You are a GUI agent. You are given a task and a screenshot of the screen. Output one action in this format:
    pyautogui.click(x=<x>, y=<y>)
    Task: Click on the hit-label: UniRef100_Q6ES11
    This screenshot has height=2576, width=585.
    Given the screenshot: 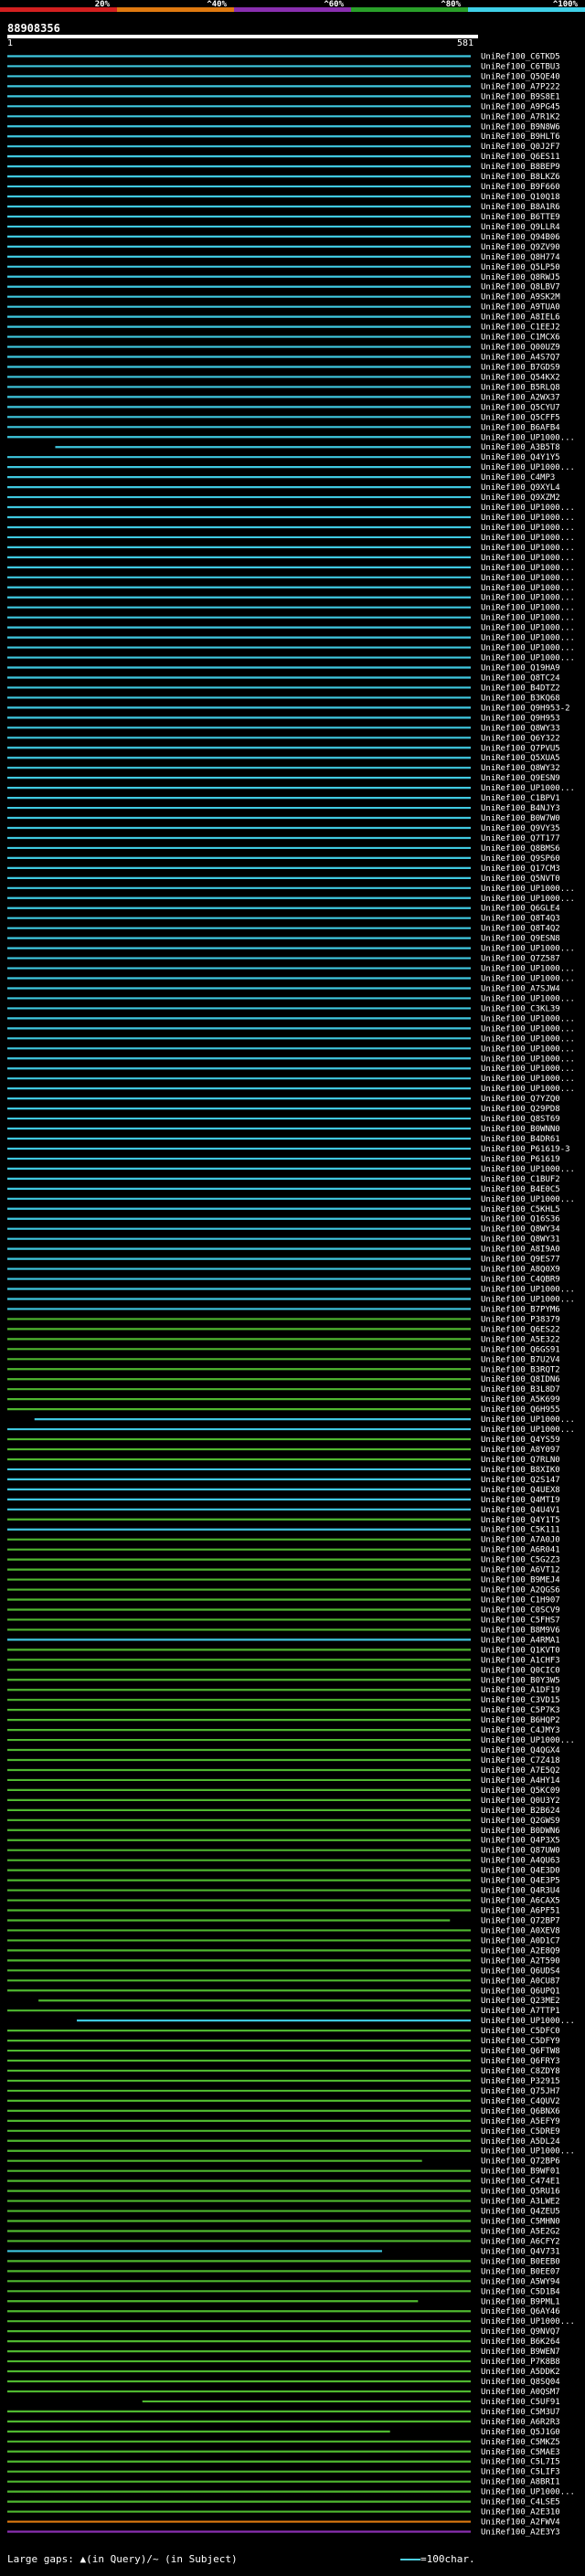 What is the action you would take?
    pyautogui.click(x=520, y=157)
    